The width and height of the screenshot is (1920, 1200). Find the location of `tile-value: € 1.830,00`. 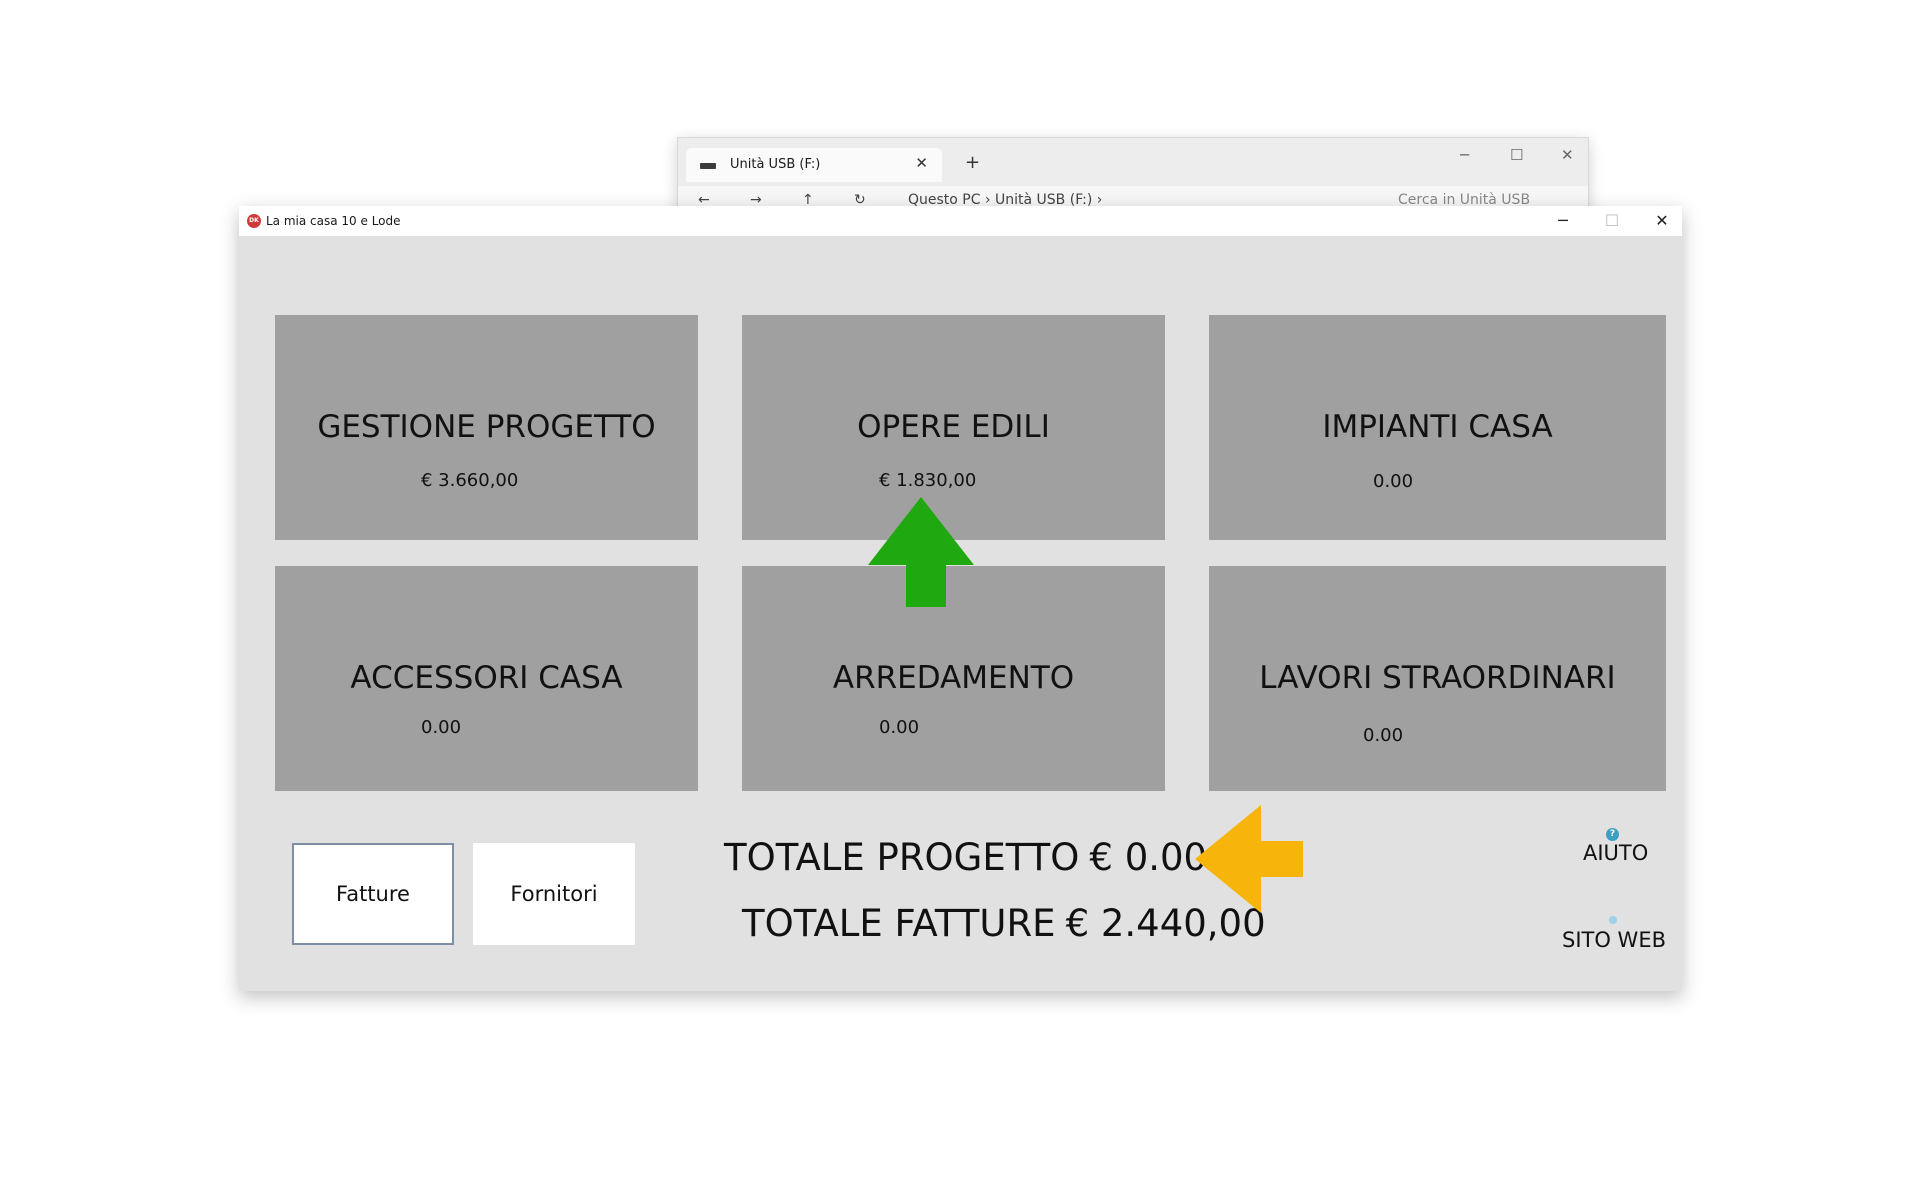

tile-value: € 1.830,00 is located at coordinates (928, 480).